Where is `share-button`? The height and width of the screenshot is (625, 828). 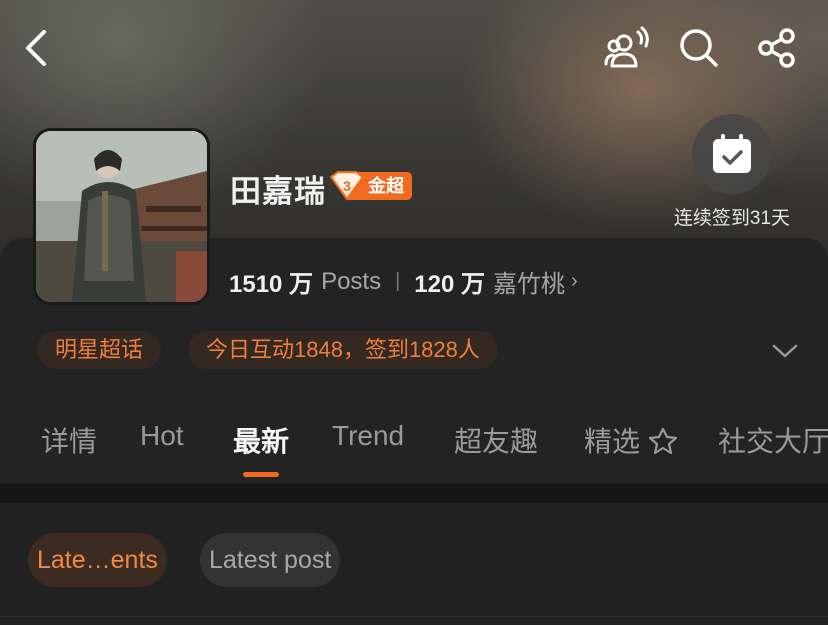
share-button is located at coordinates (777, 48).